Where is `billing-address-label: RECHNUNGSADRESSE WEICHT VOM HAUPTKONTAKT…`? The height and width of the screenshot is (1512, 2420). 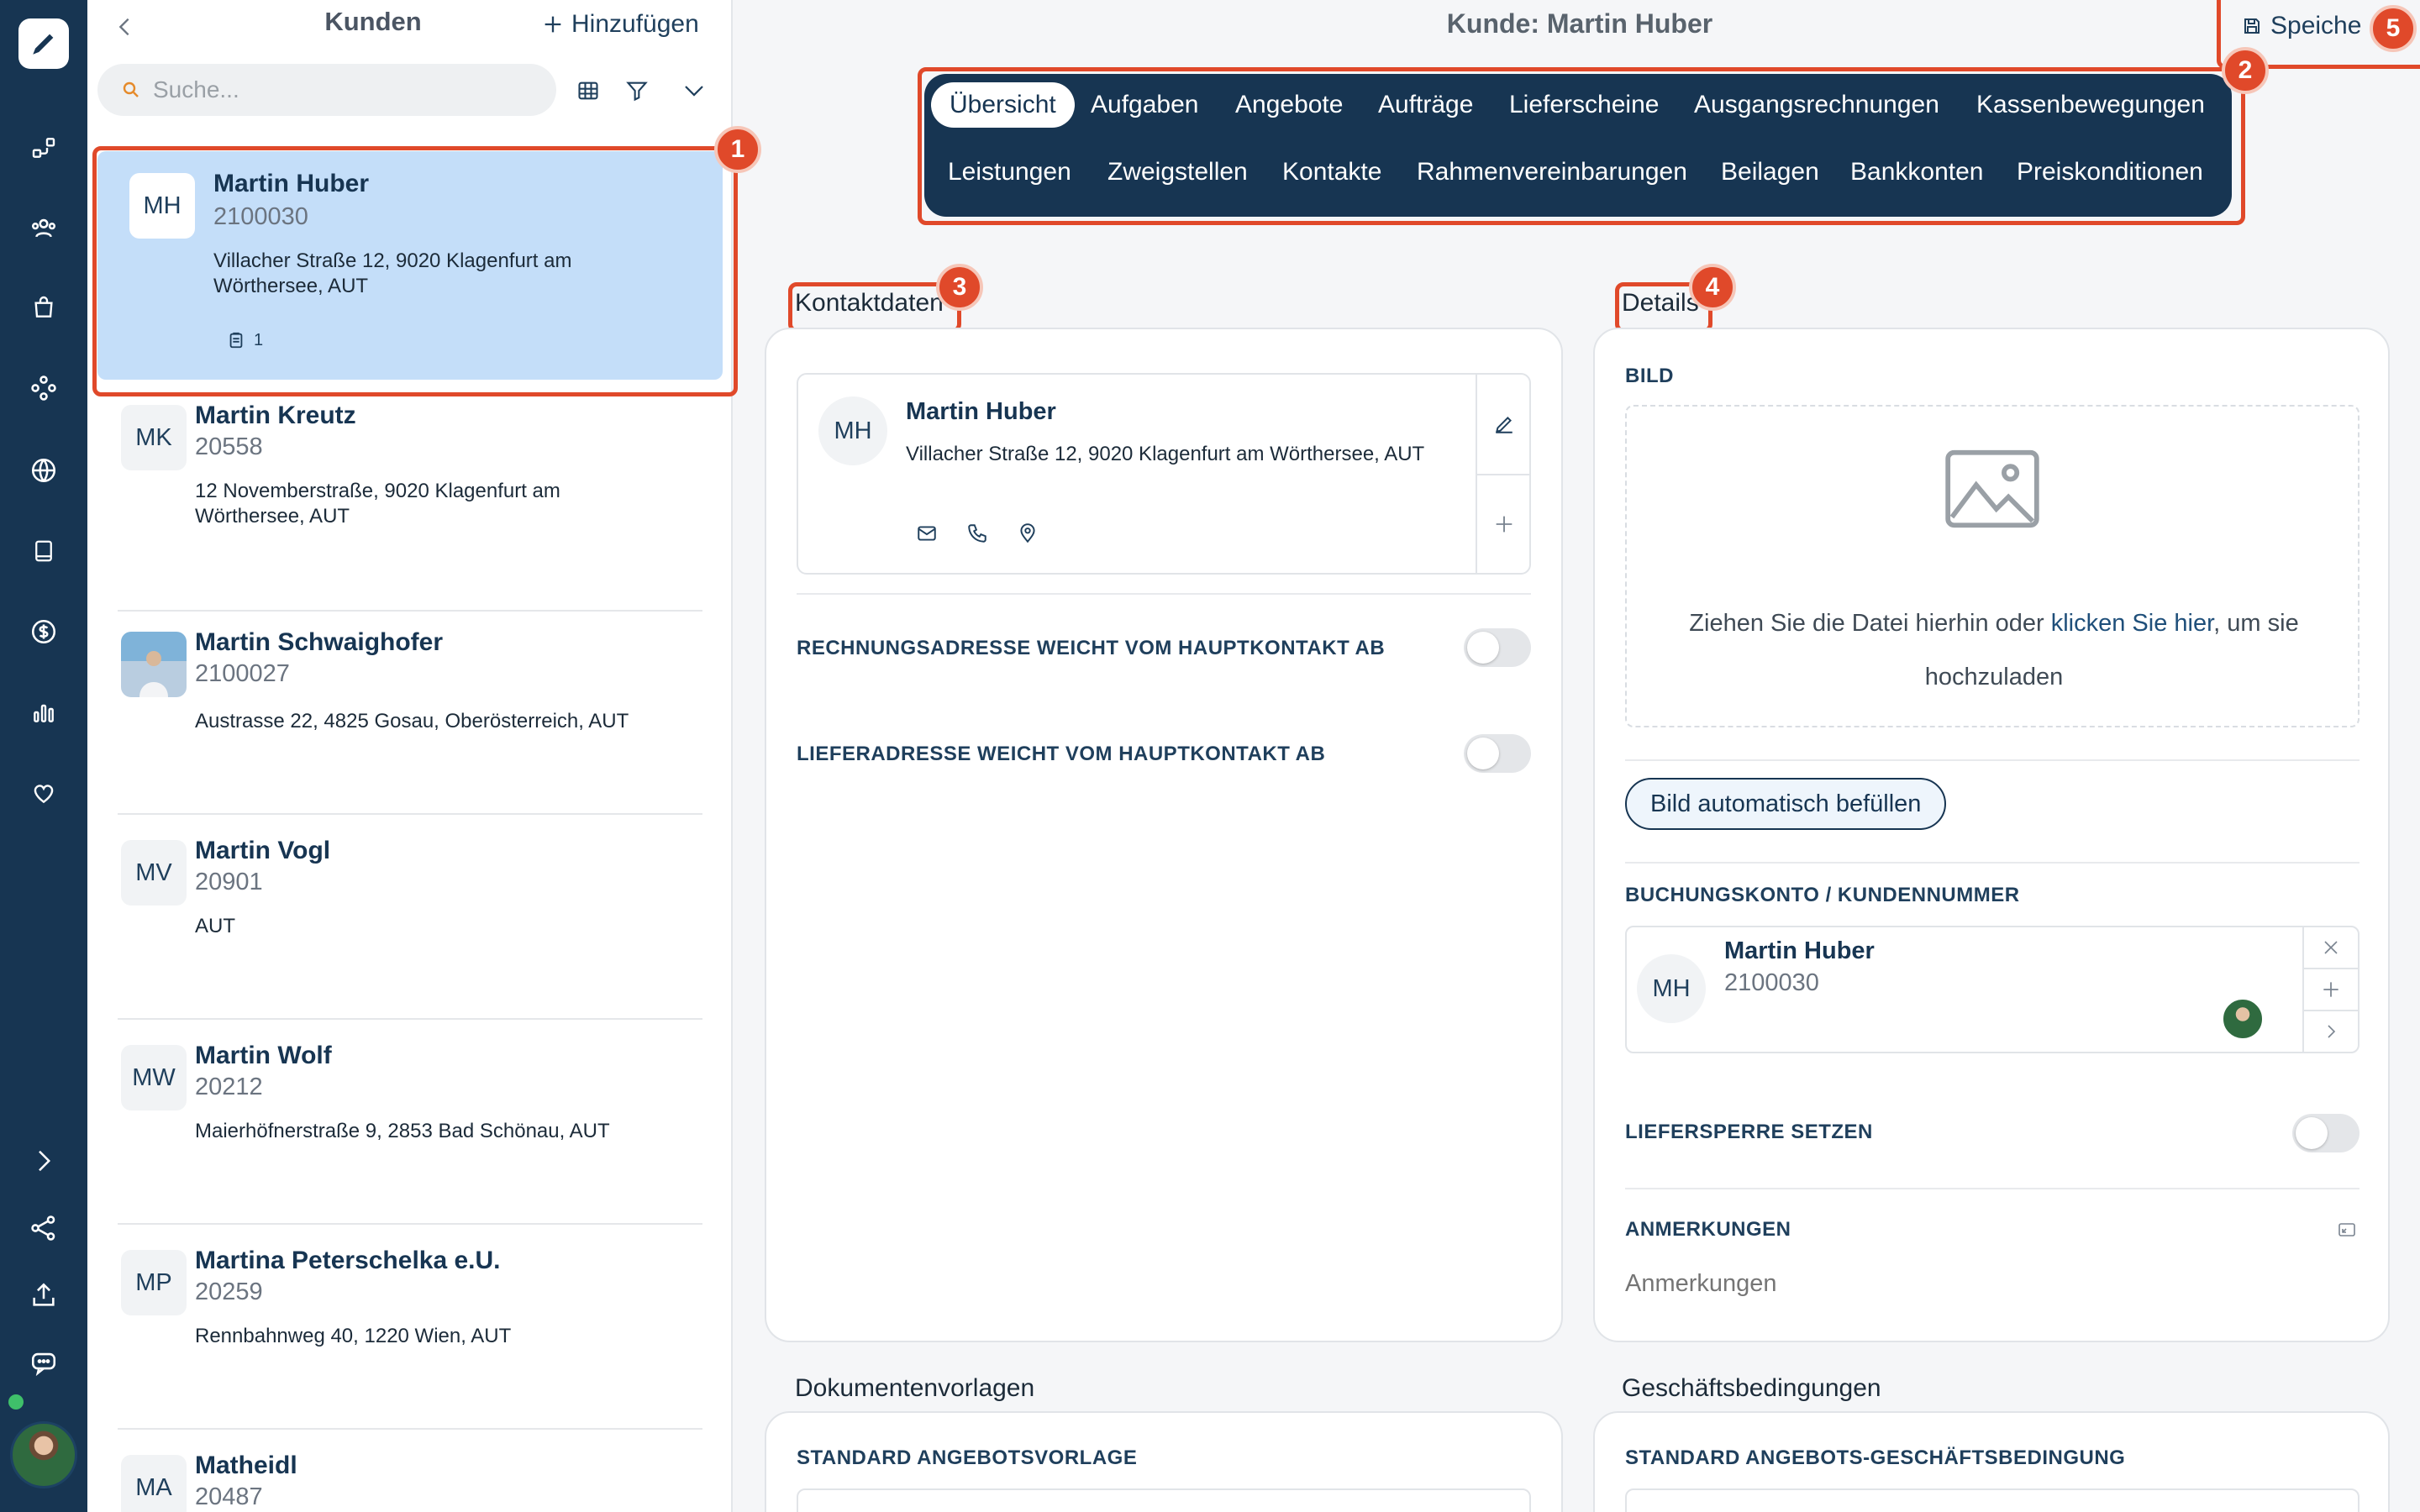
billing-address-label: RECHNUNGSADRESSE WEICHT VOM HAUPTKONTAKT… is located at coordinates (1091, 648).